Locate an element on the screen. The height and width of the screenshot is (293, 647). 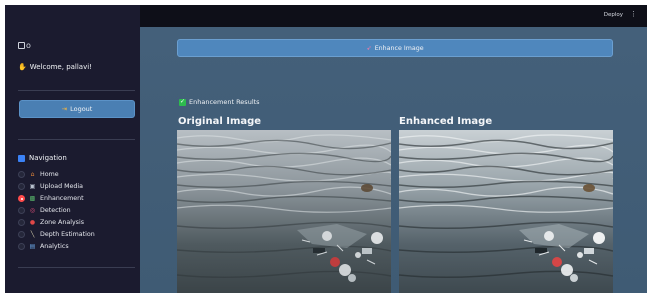
target-icon: ◎ is located at coordinates (32, 210).